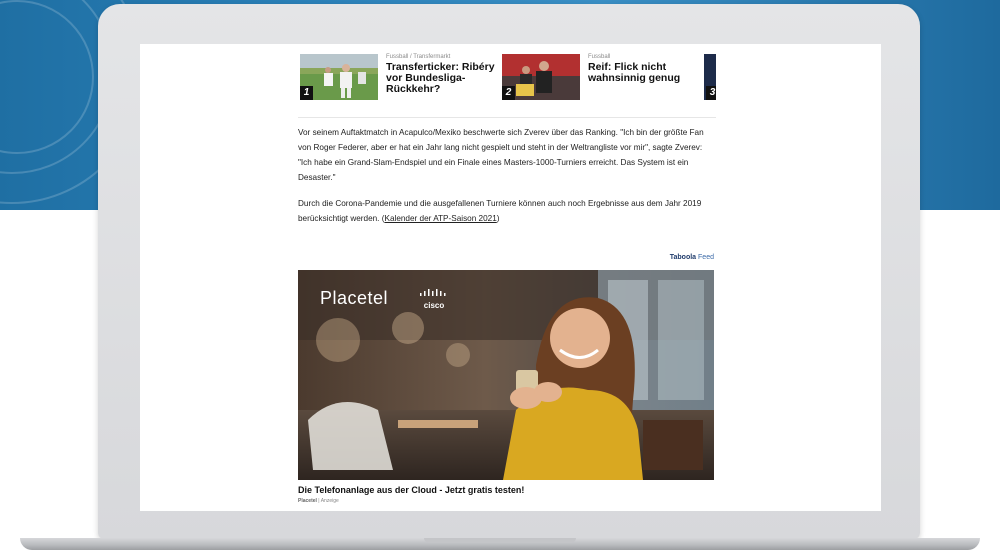 The height and width of the screenshot is (550, 1000). Describe the element at coordinates (306, 93) in the screenshot. I see `rank-badge: 1` at that location.